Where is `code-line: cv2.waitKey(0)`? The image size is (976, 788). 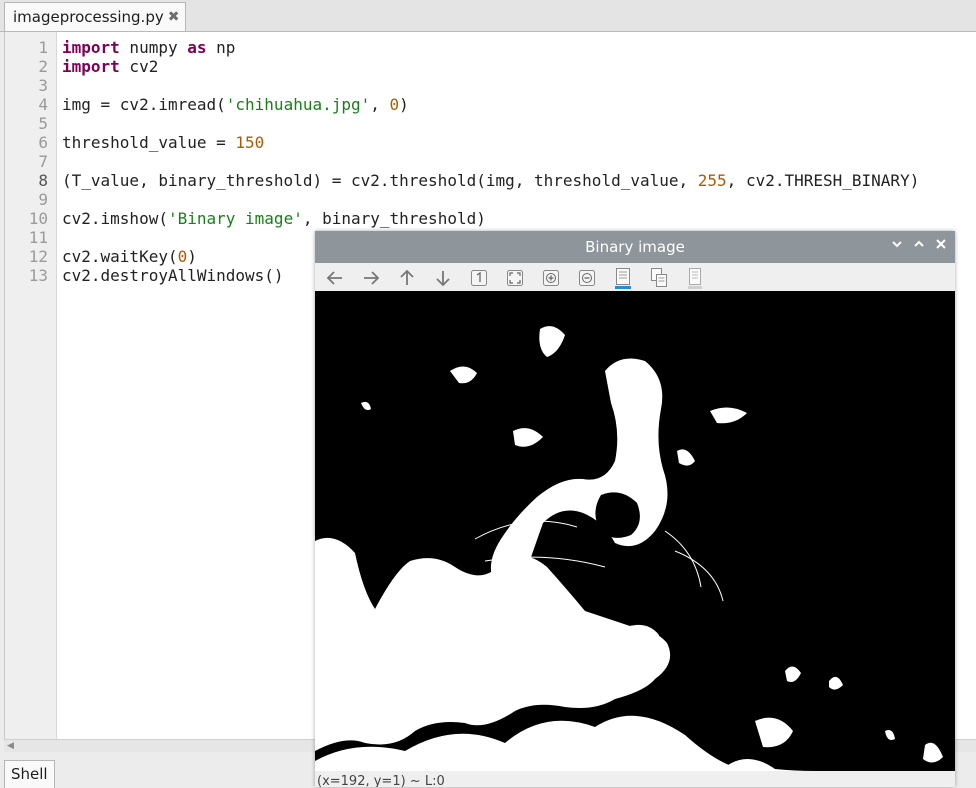
code-line: cv2.waitKey(0) is located at coordinates (129, 256).